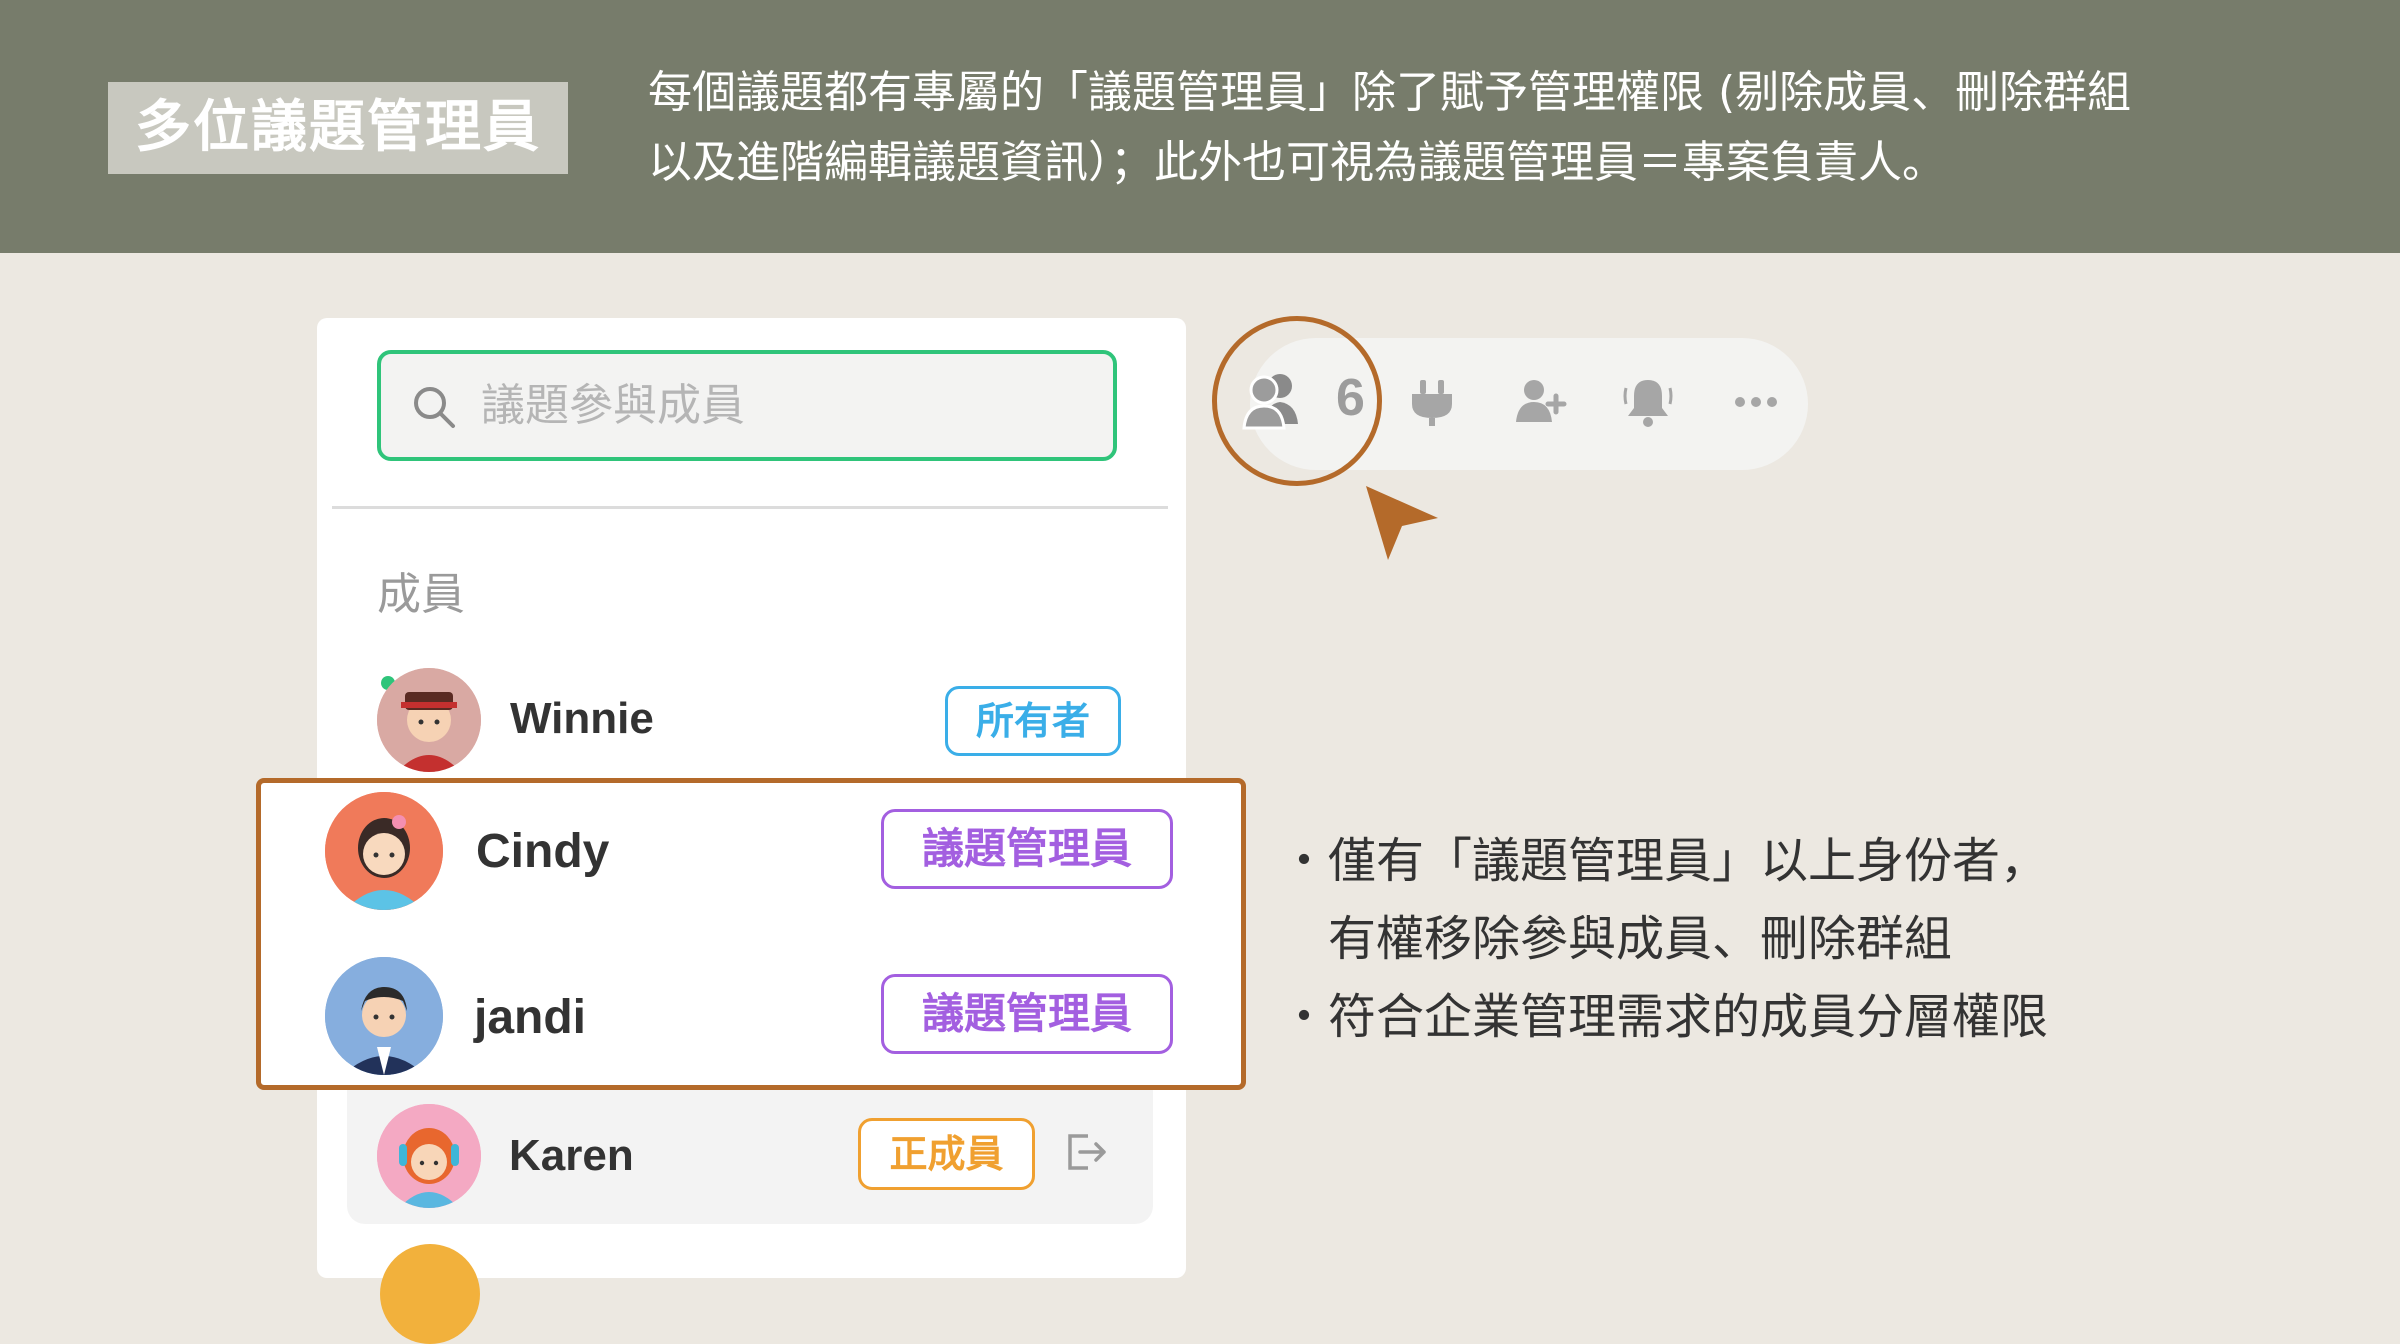  What do you see at coordinates (571, 1155) in the screenshot?
I see `member-name: Karen` at bounding box center [571, 1155].